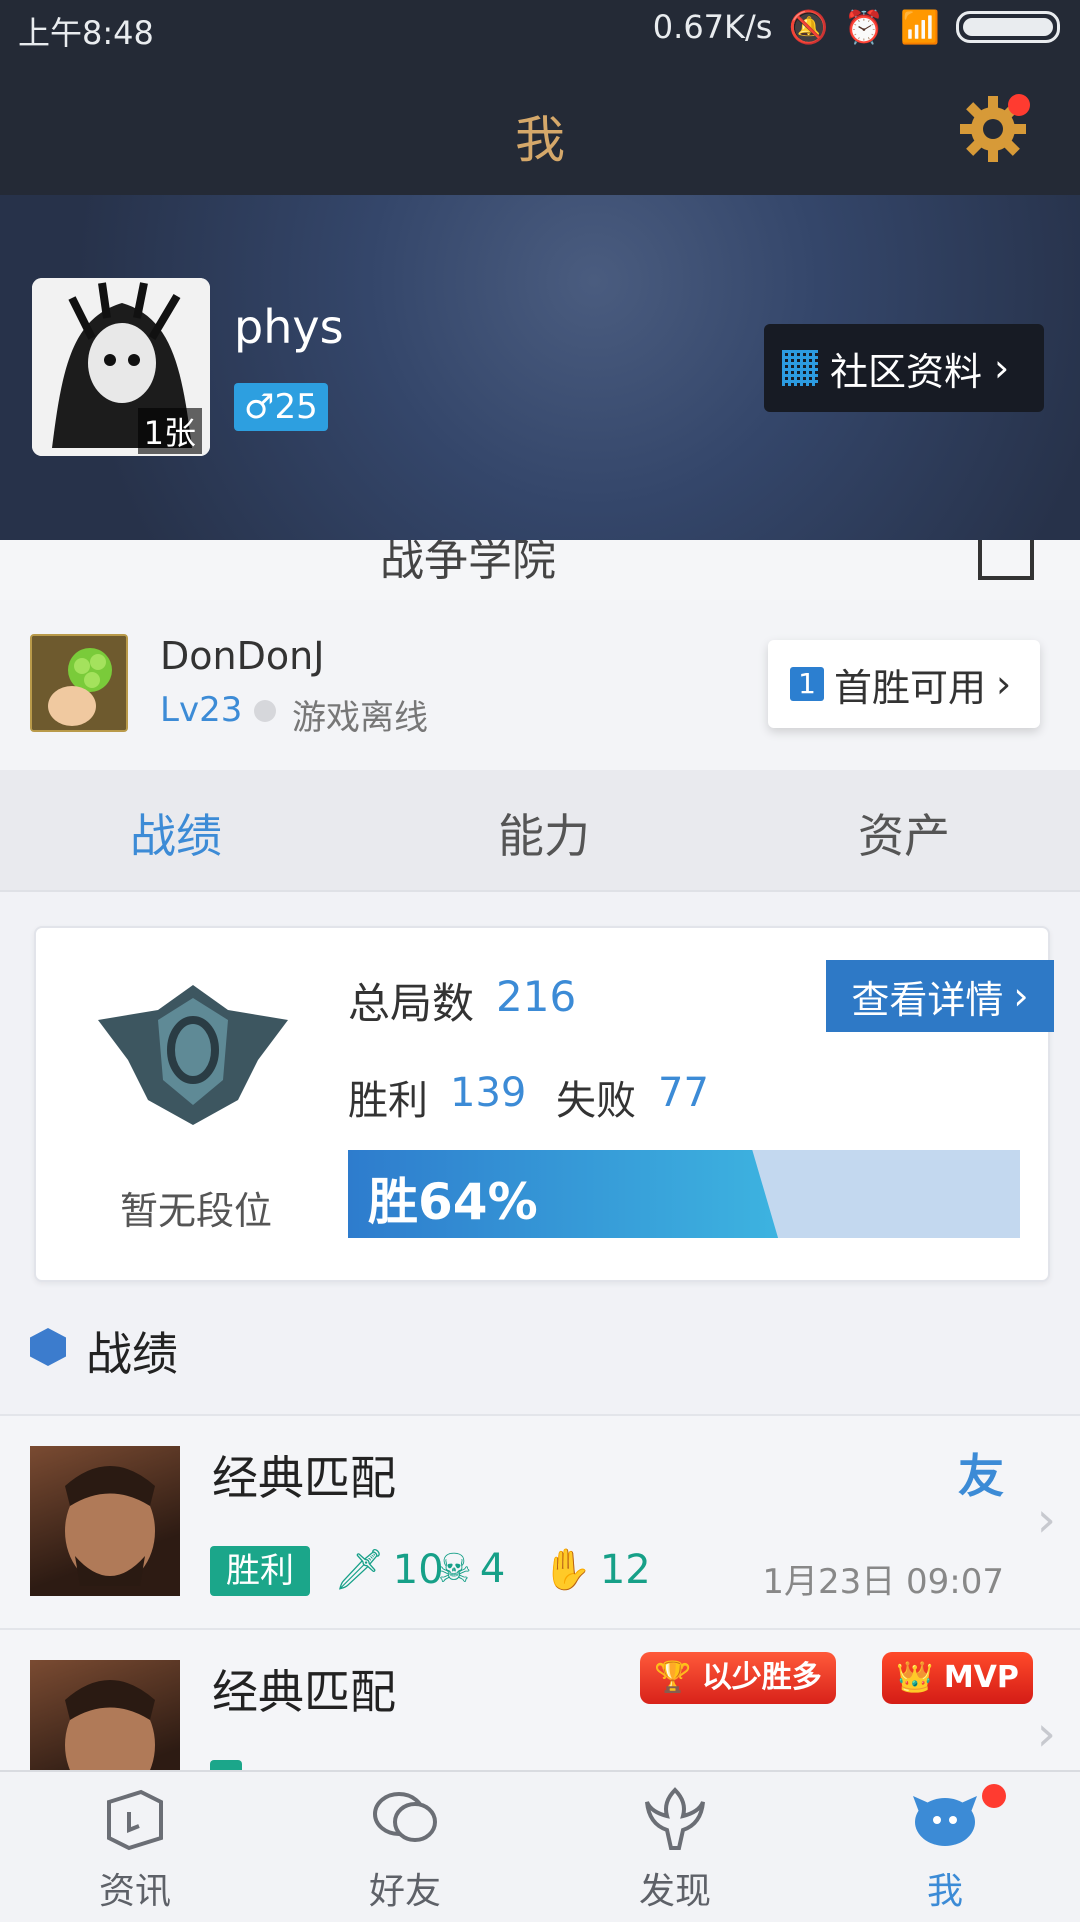  Describe the element at coordinates (883, 1582) in the screenshot. I see `match-time: 1月23日 09:07` at that location.